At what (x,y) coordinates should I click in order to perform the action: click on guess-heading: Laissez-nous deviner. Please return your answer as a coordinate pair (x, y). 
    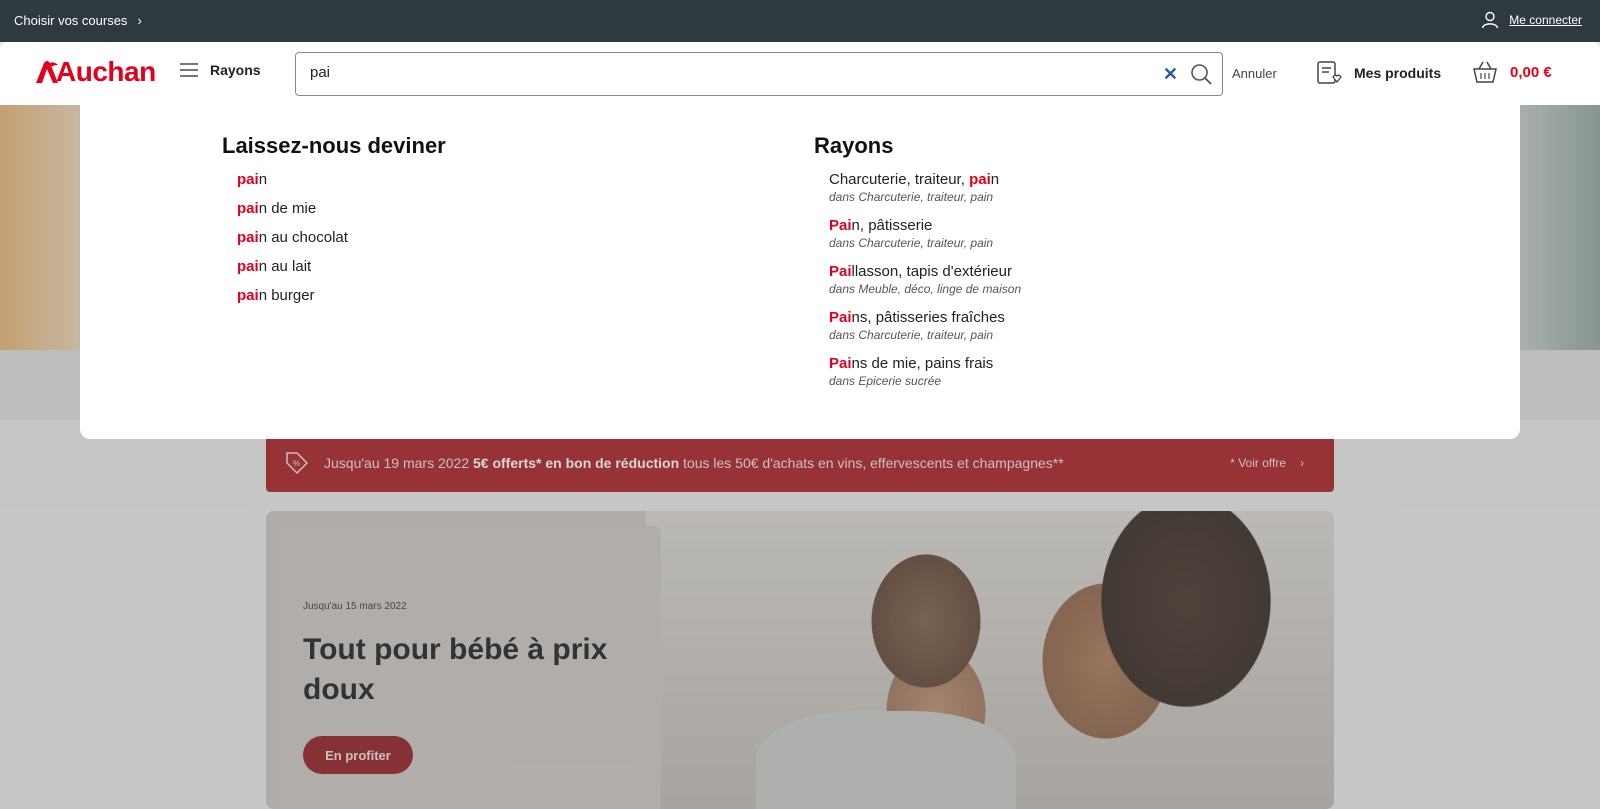
    Looking at the image, I should click on (334, 145).